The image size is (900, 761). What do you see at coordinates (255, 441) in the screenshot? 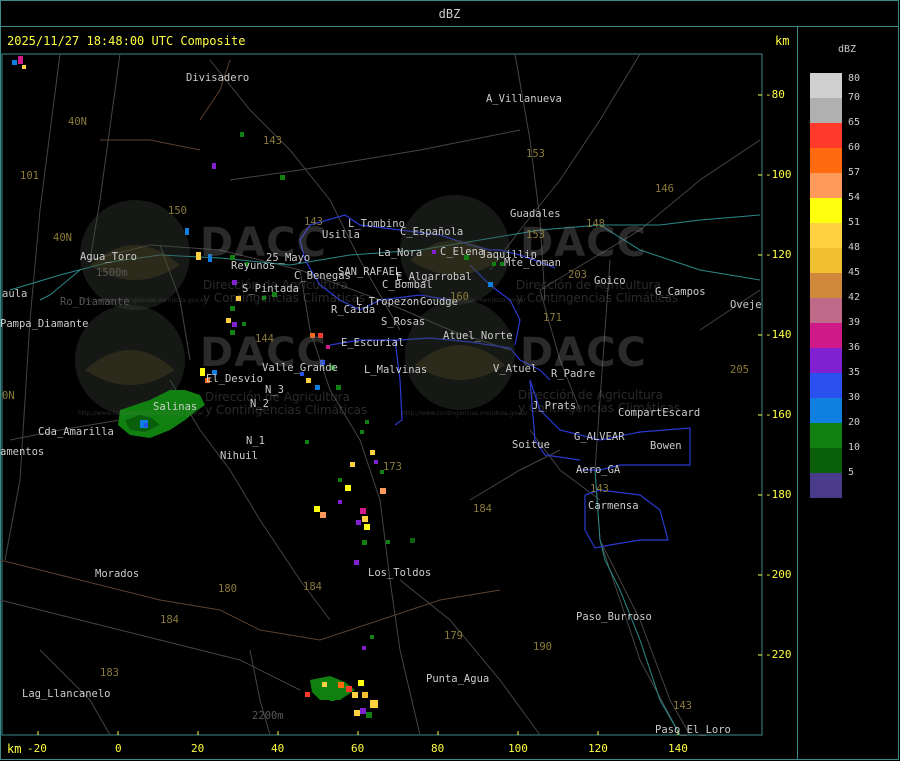
I see `place-label: N_1` at bounding box center [255, 441].